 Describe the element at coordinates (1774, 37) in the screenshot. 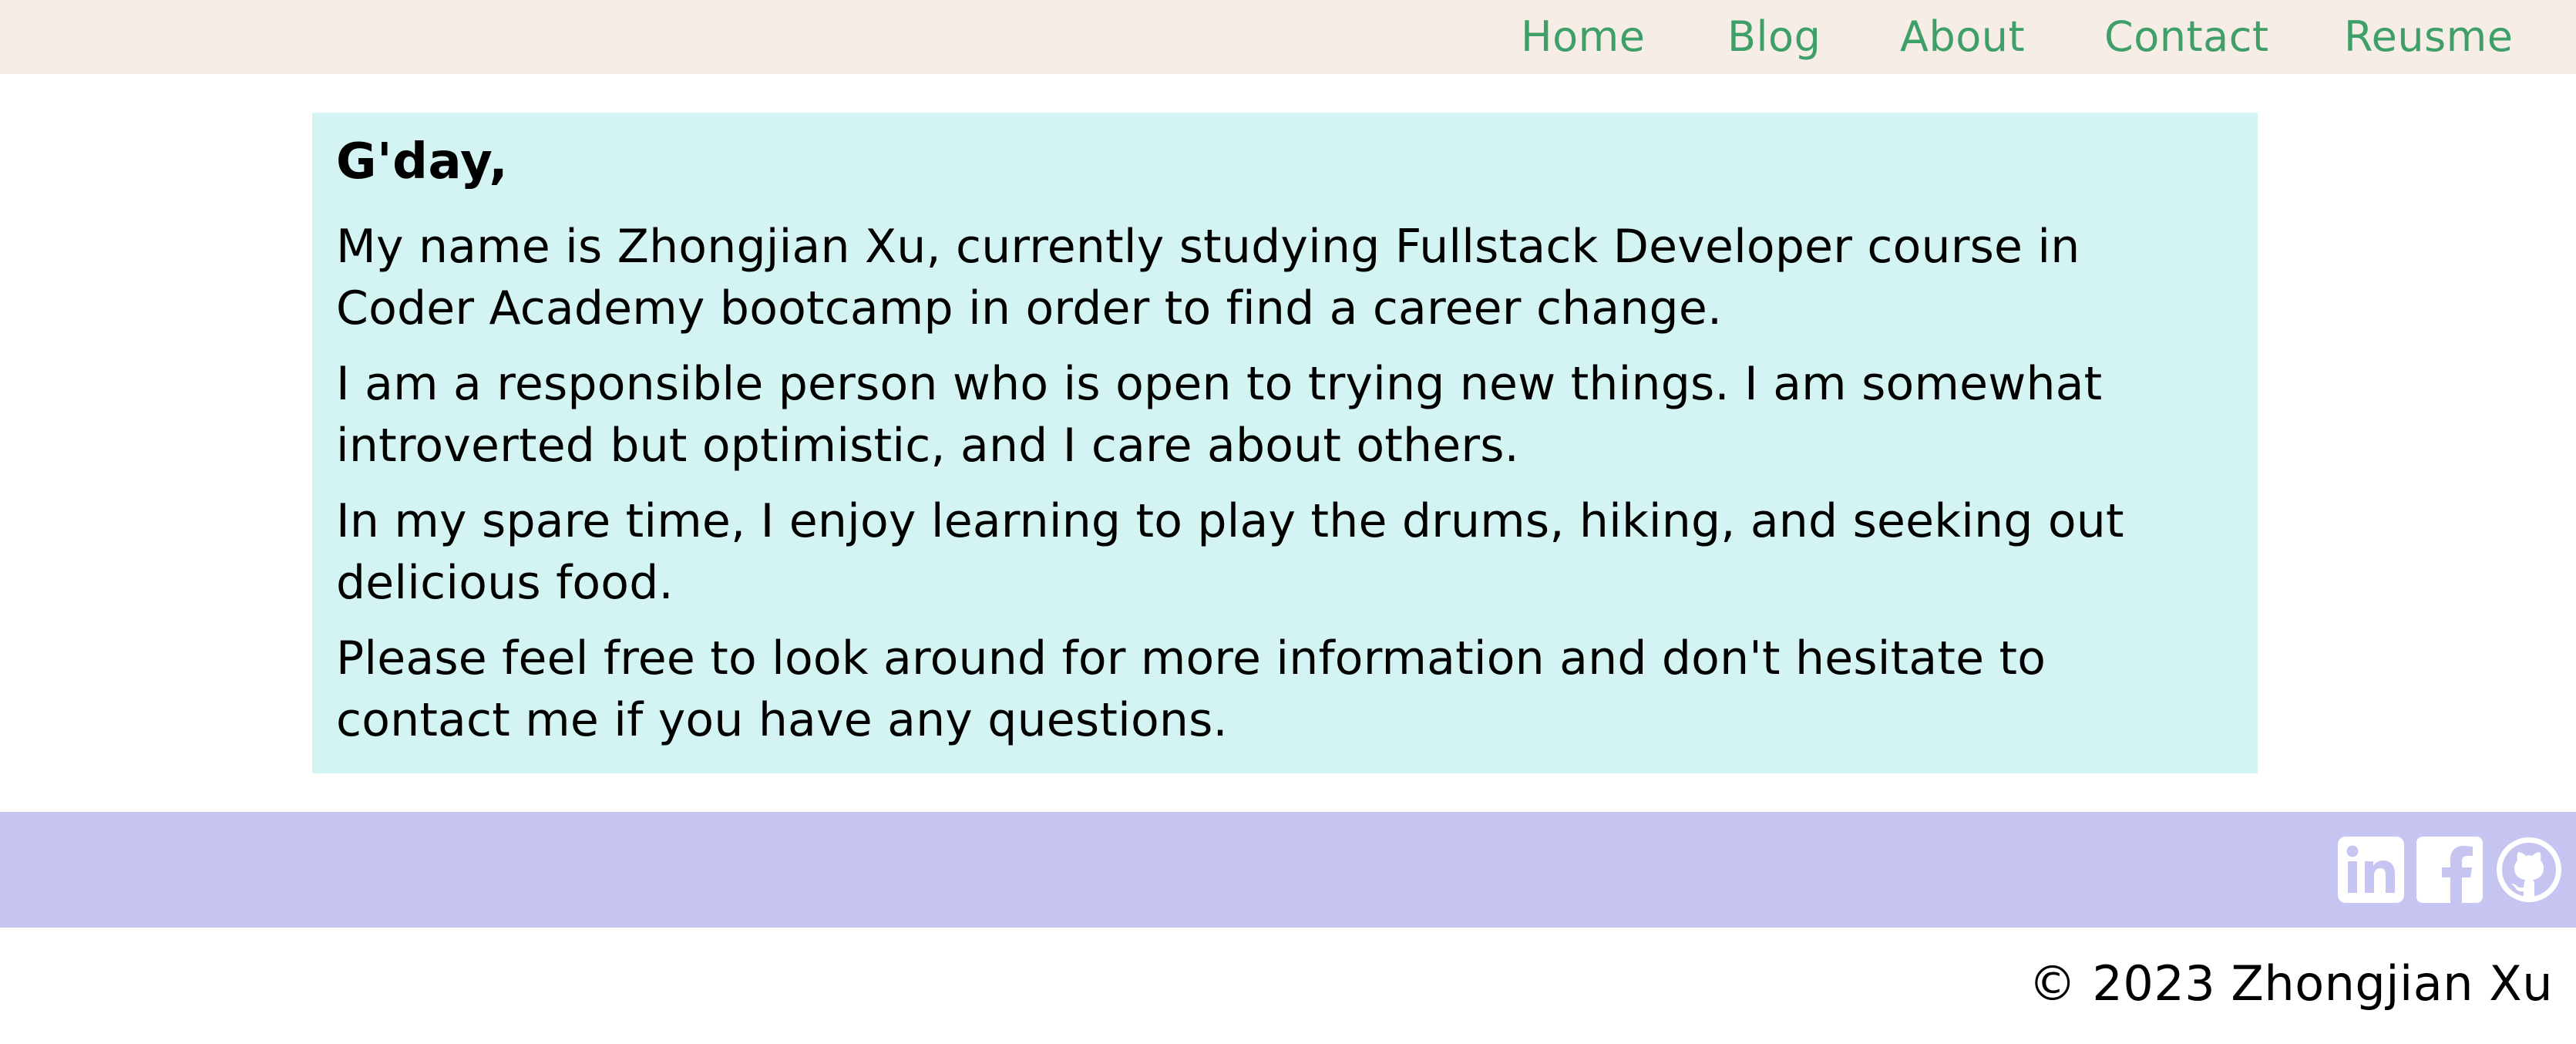

I see `nav-link-blog: Blog` at that location.